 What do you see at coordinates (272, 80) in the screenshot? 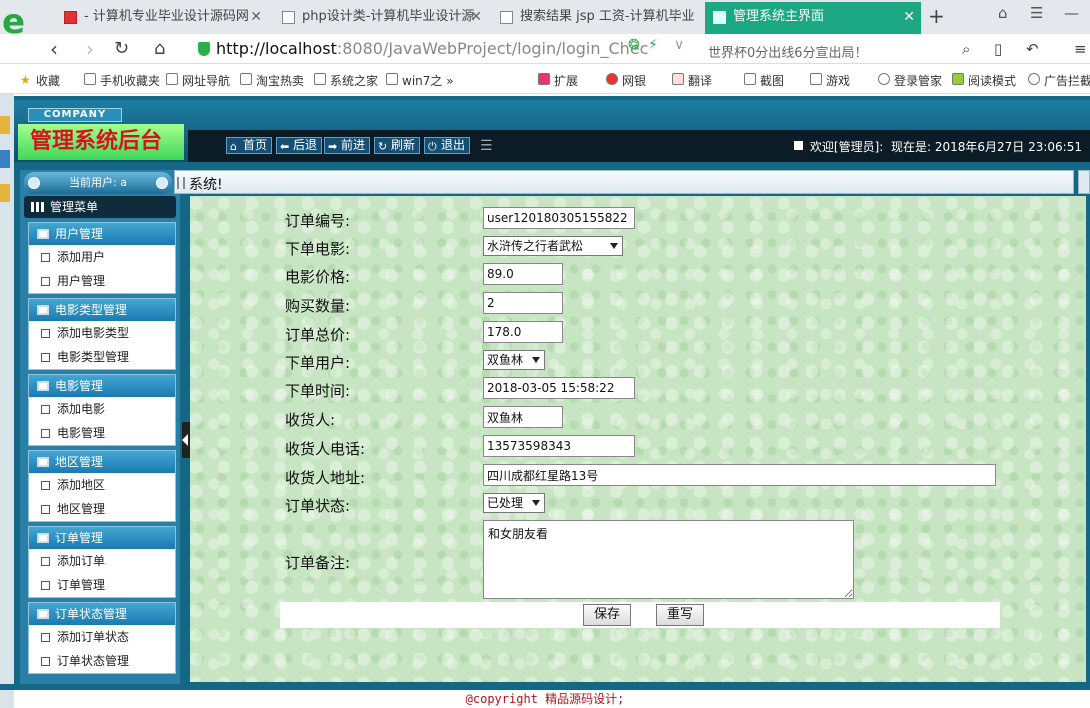
I see `bookmark-item: 淘宝热卖` at bounding box center [272, 80].